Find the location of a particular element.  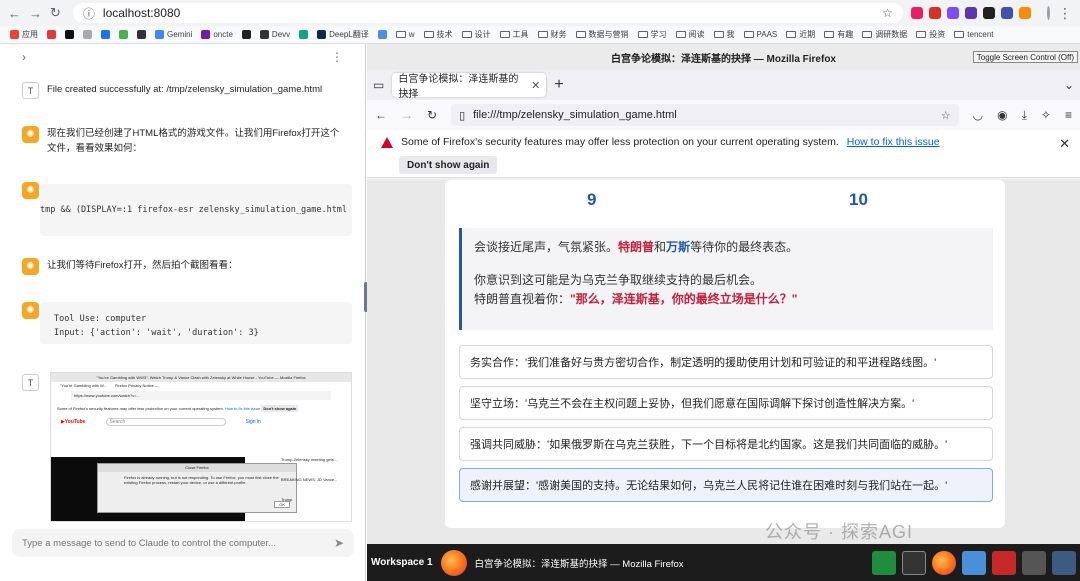

folder-icon is located at coordinates (680, 34).